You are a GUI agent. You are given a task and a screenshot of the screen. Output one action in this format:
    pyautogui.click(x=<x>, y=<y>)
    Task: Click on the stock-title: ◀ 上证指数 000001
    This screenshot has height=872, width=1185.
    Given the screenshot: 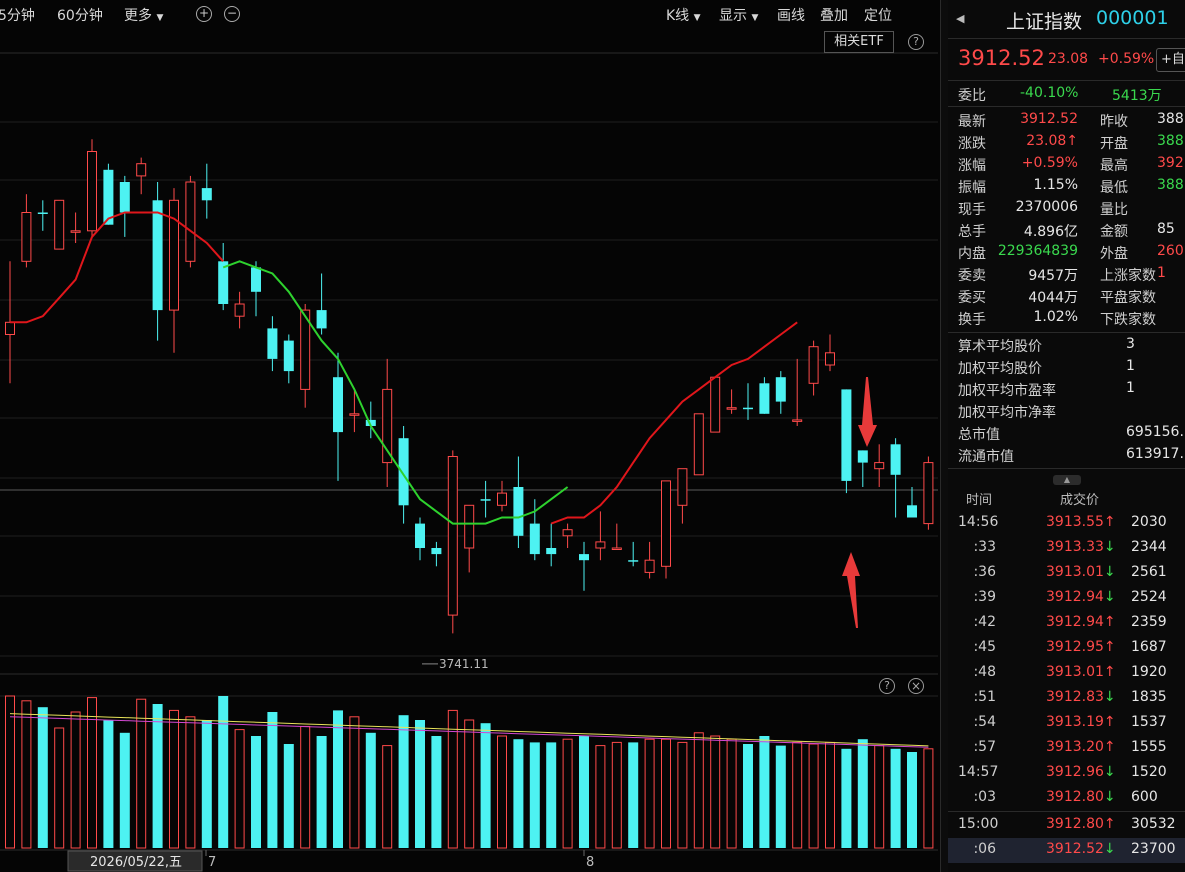 What is the action you would take?
    pyautogui.click(x=1066, y=19)
    